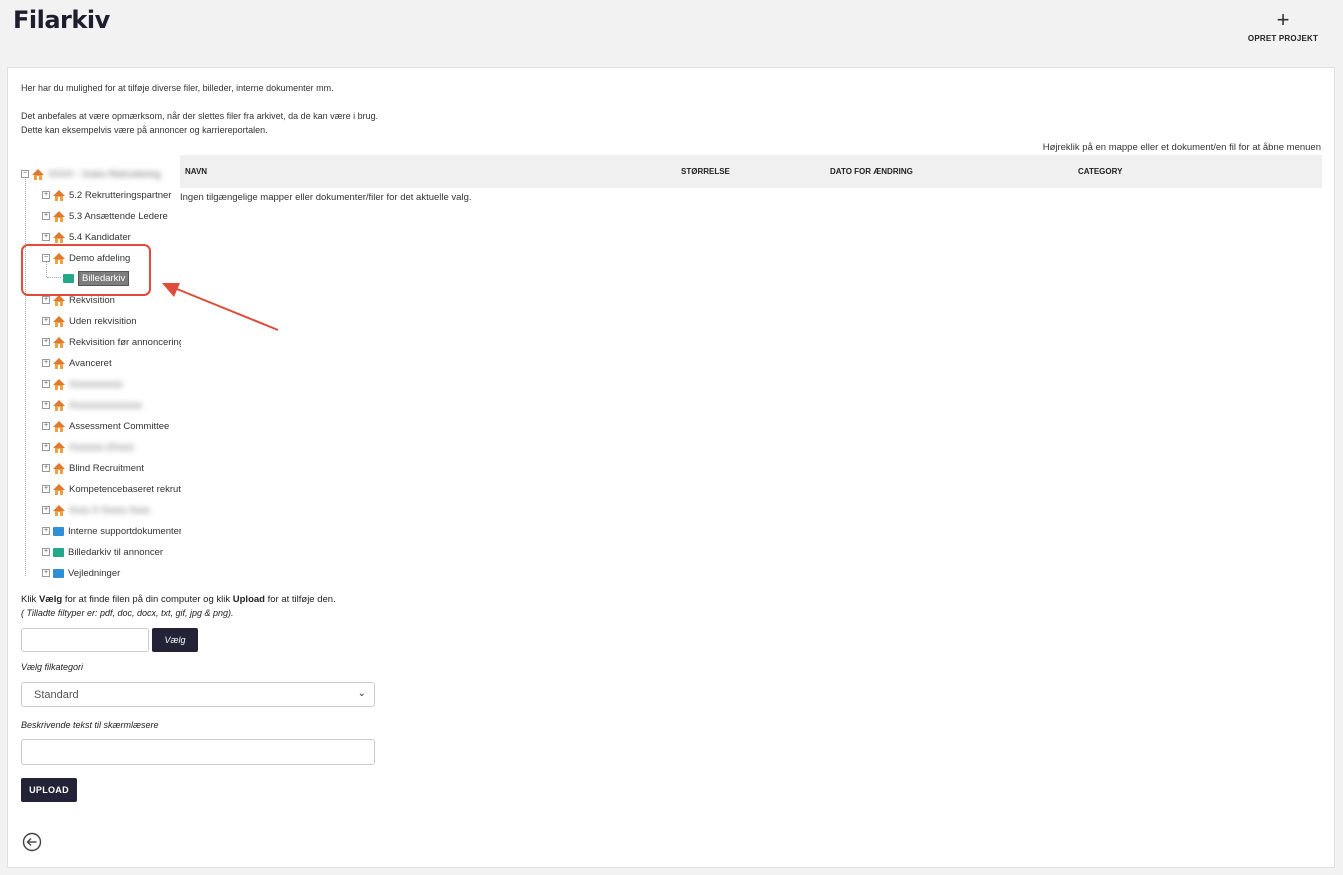 Image resolution: width=1343 pixels, height=875 pixels. I want to click on tree-item: + Avanceret, so click(77, 363).